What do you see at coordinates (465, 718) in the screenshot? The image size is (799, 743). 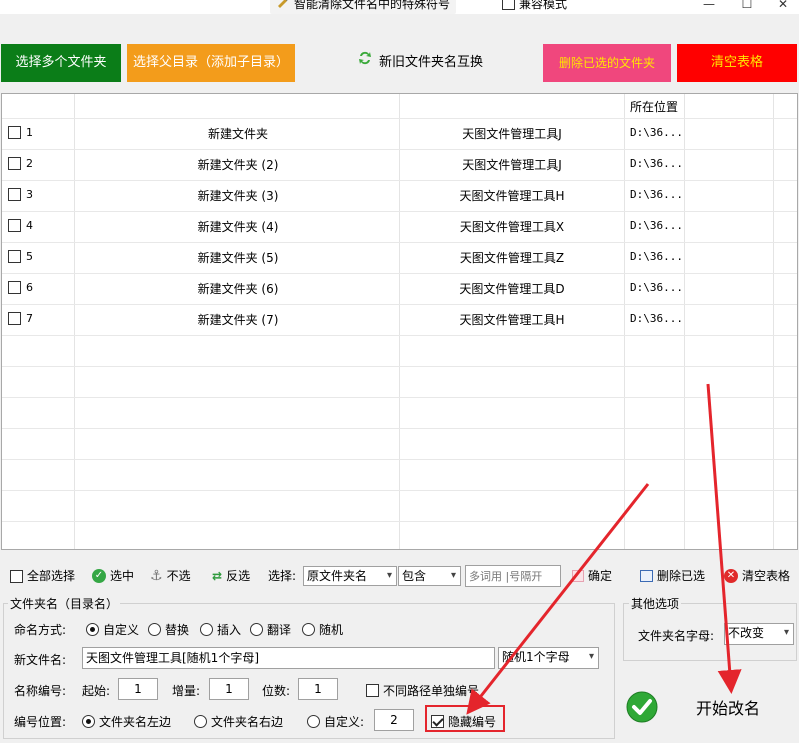 I see `annotation-highlight-box` at bounding box center [465, 718].